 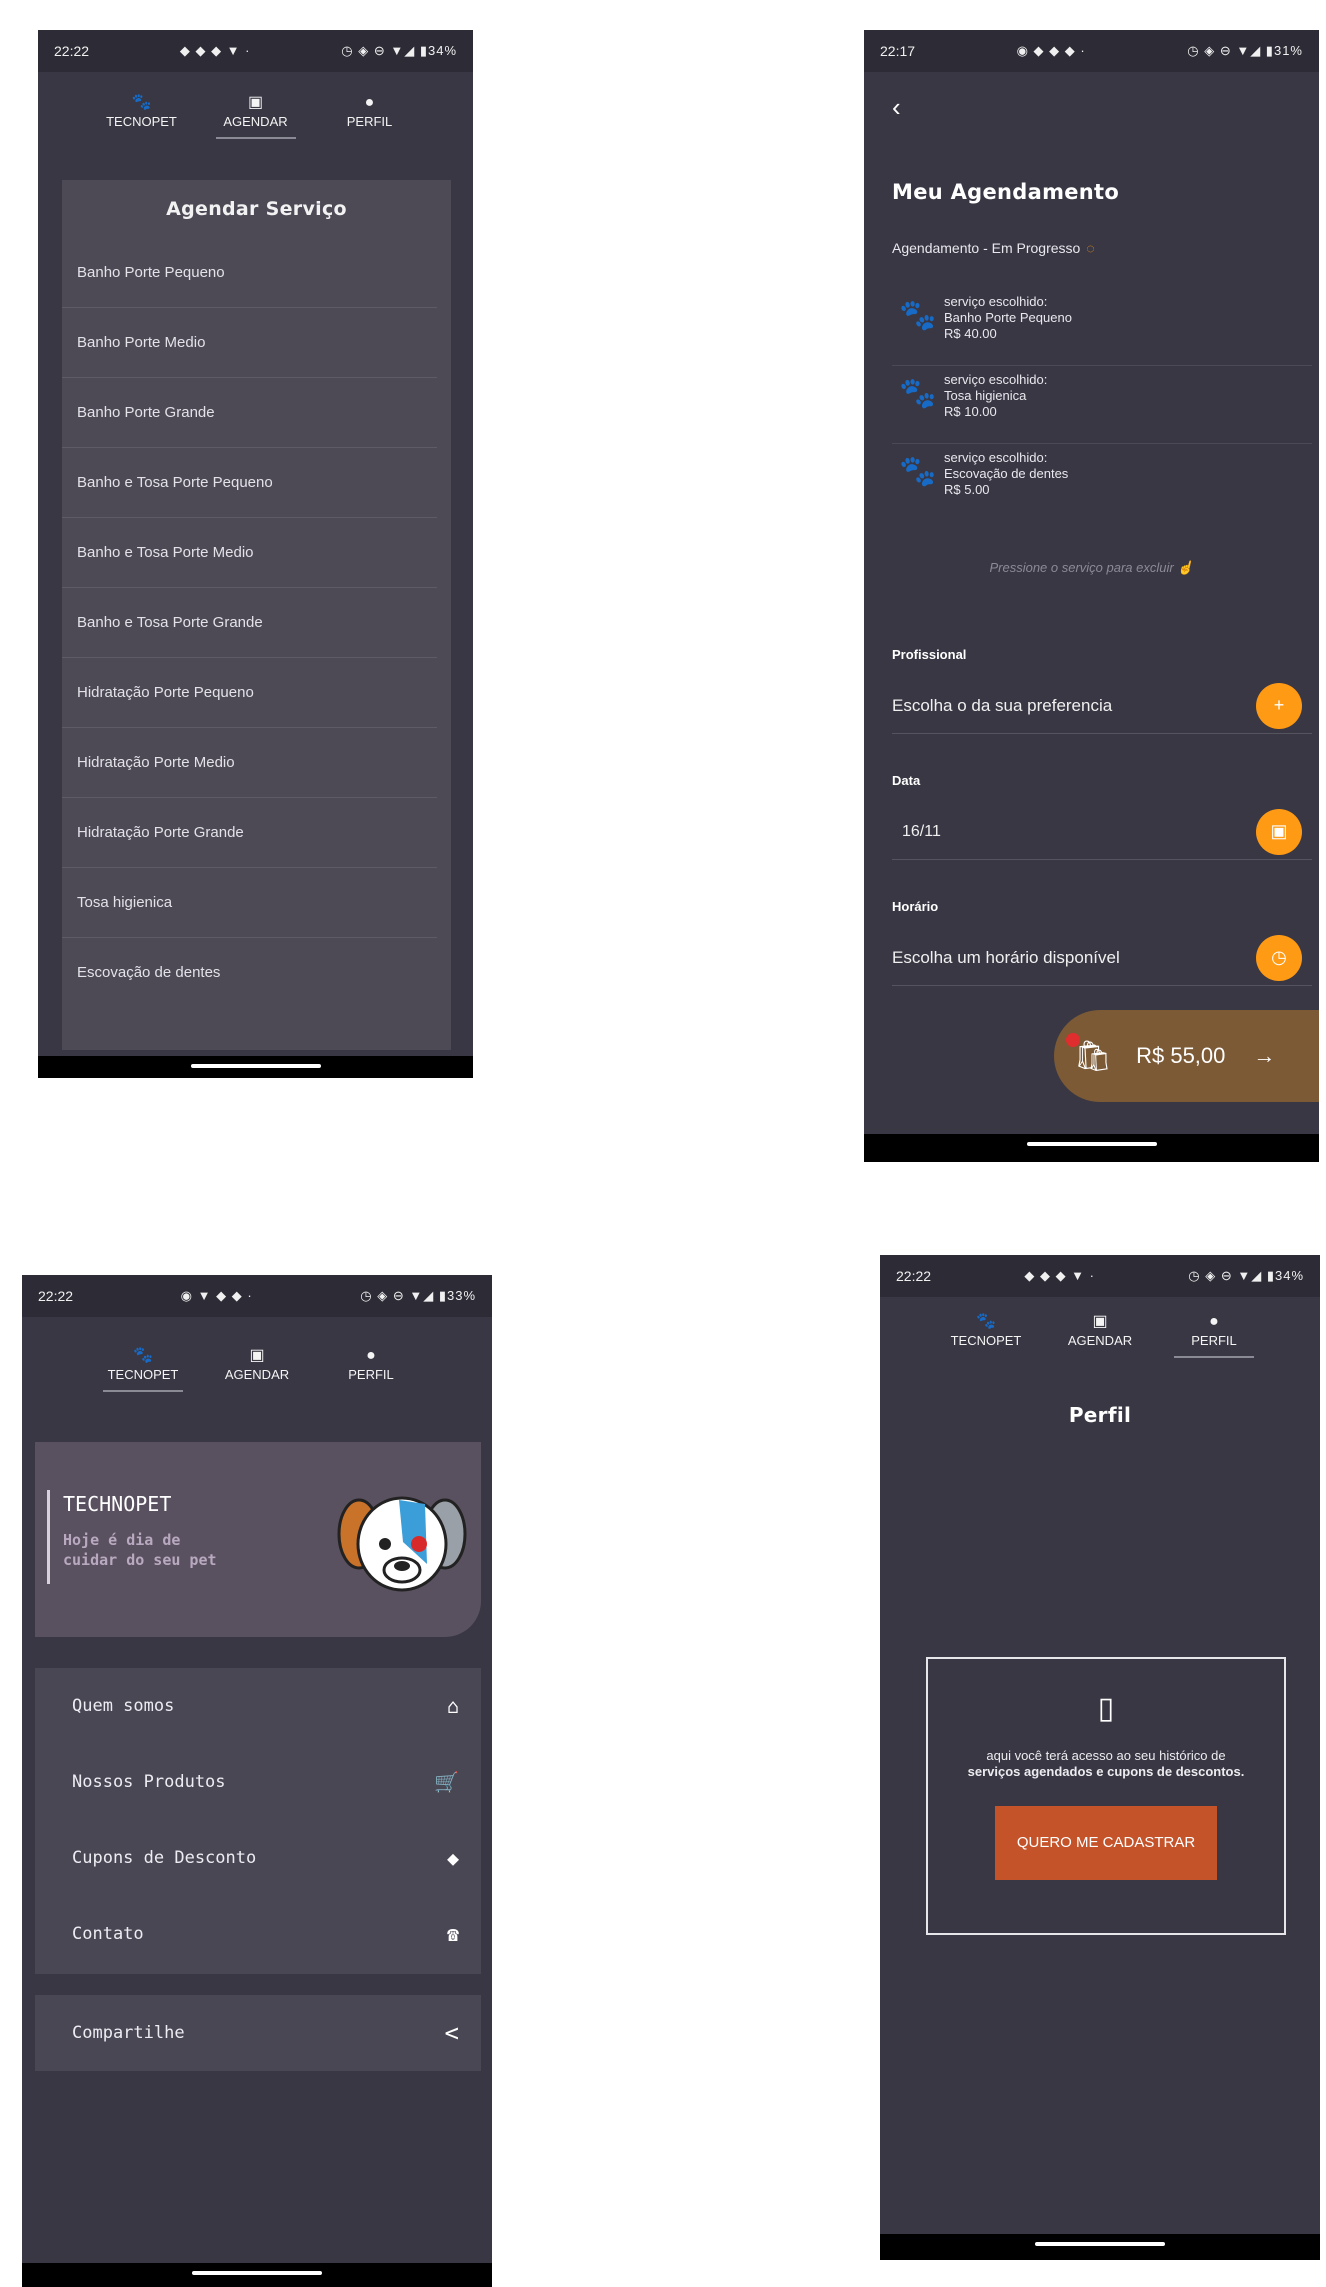 What do you see at coordinates (1073, 1039) in the screenshot?
I see `cart-badge` at bounding box center [1073, 1039].